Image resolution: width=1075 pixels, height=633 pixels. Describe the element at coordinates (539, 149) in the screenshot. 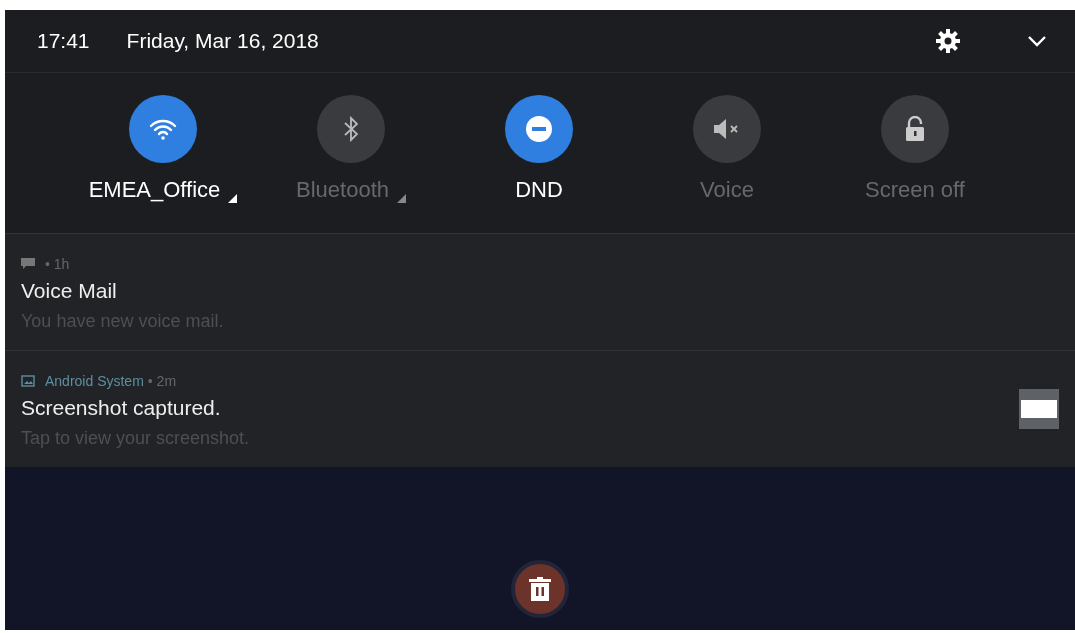

I see `quick-setting-tile: DND` at that location.